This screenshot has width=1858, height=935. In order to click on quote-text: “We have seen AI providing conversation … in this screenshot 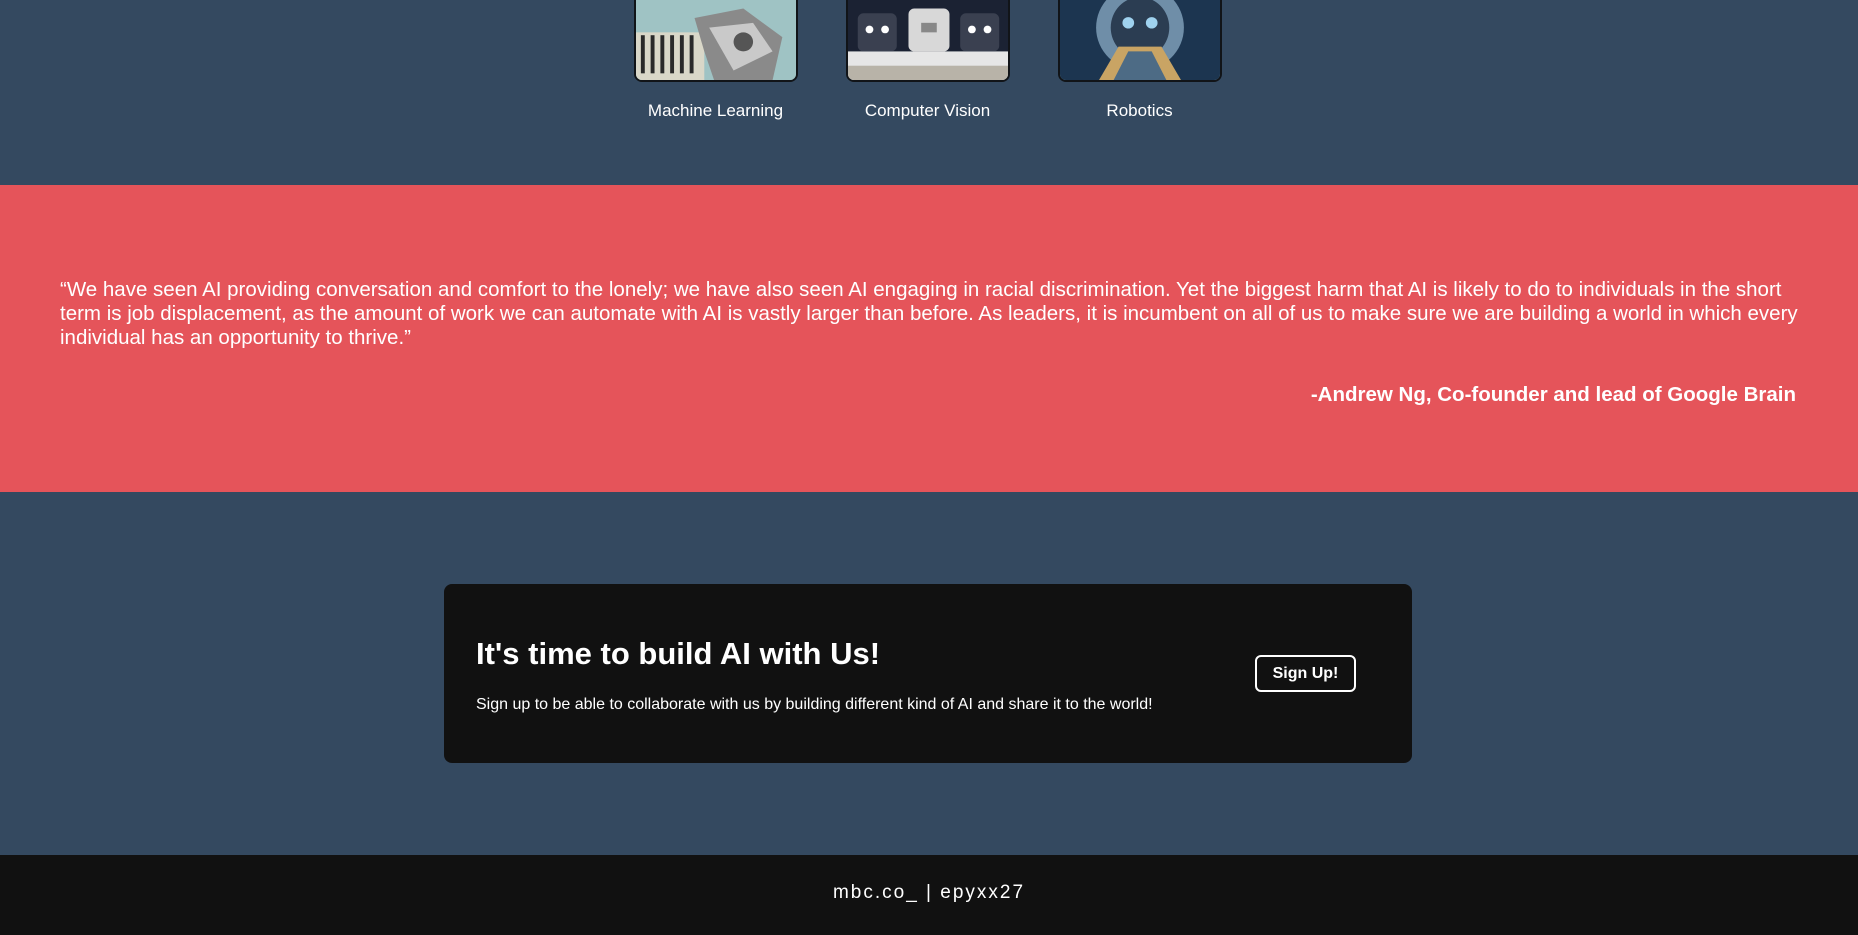, I will do `click(929, 313)`.